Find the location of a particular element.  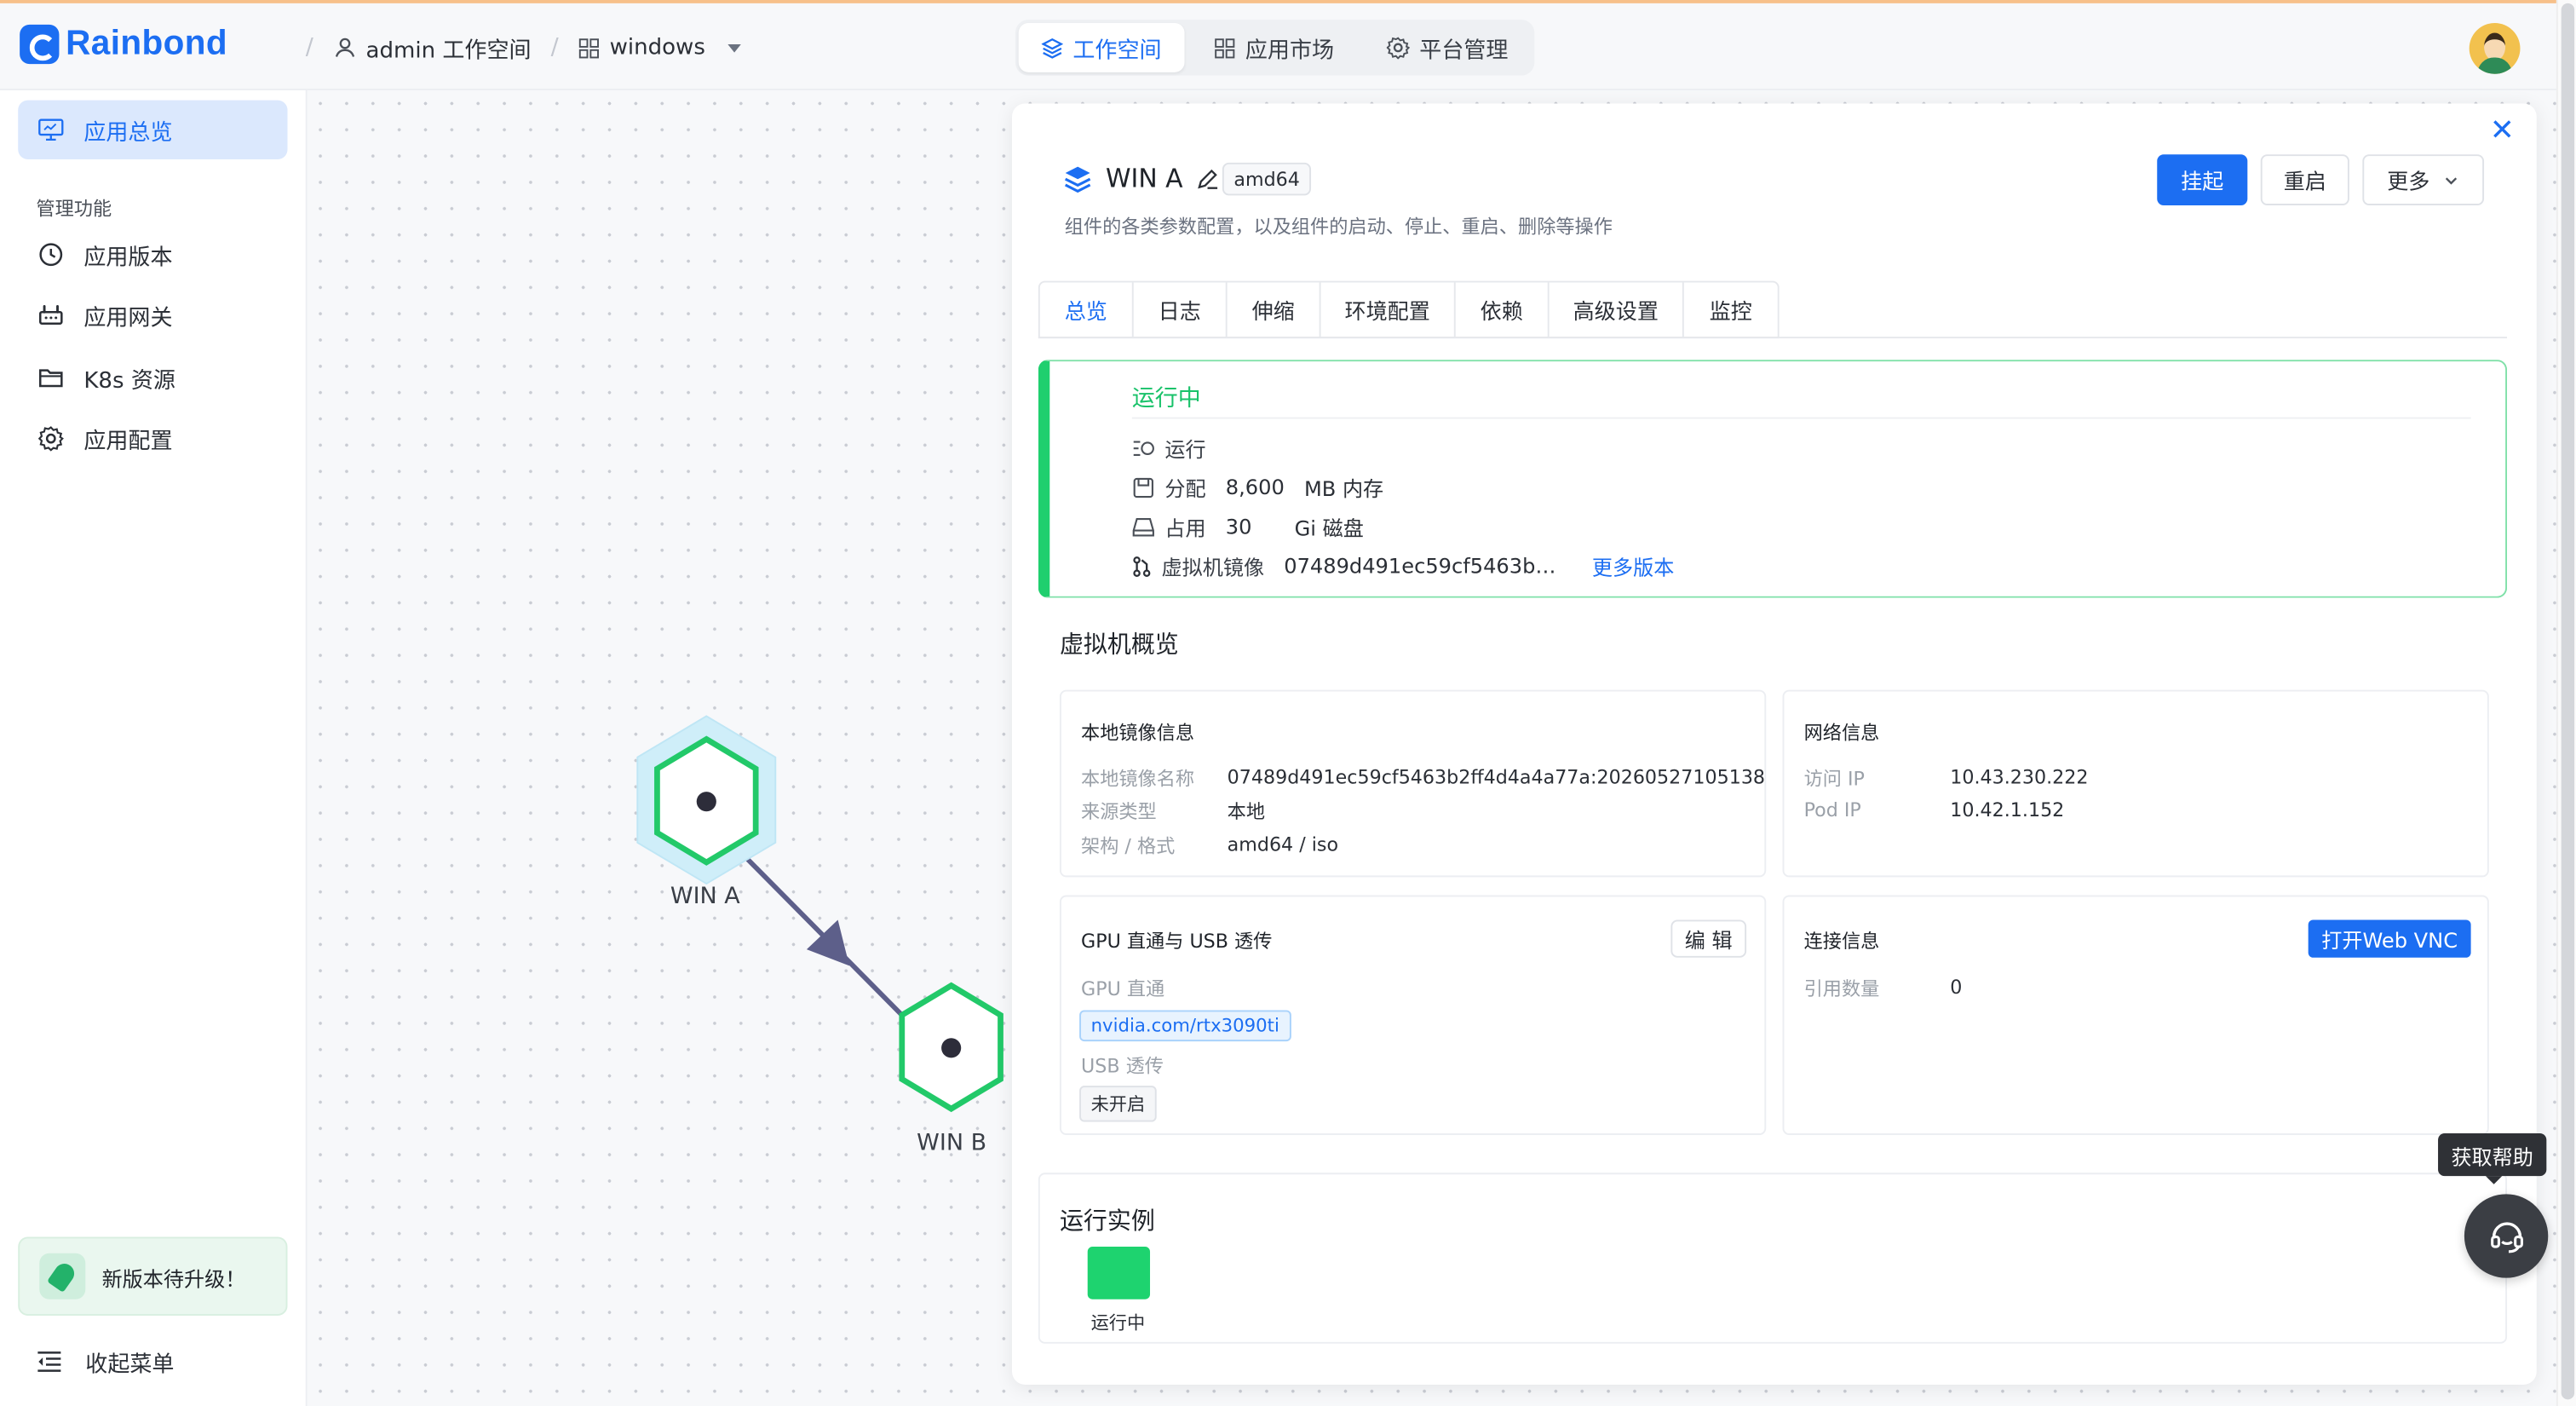

tab-monitoring: 监控 is located at coordinates (1731, 310).